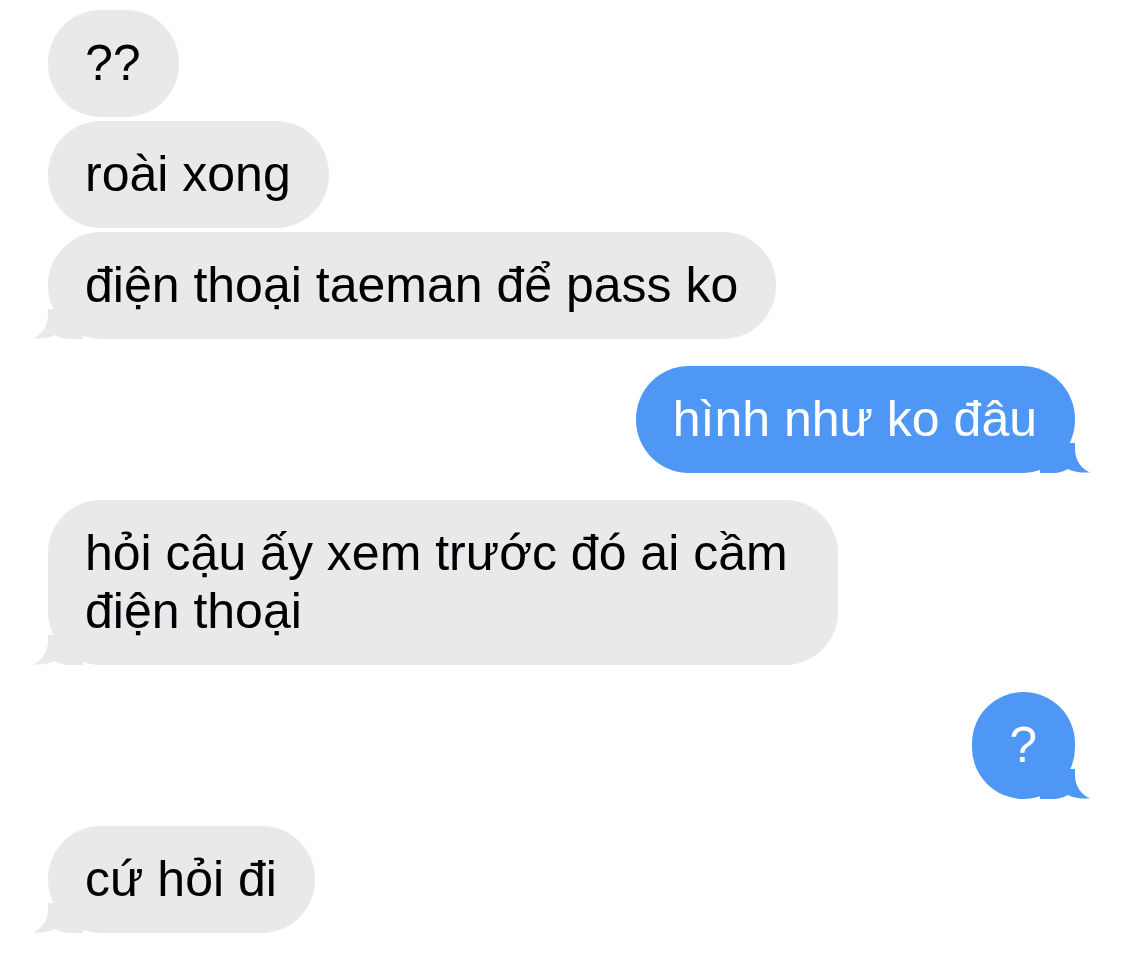 This screenshot has width=1125, height=955. I want to click on message-text: ?, so click(1023, 745).